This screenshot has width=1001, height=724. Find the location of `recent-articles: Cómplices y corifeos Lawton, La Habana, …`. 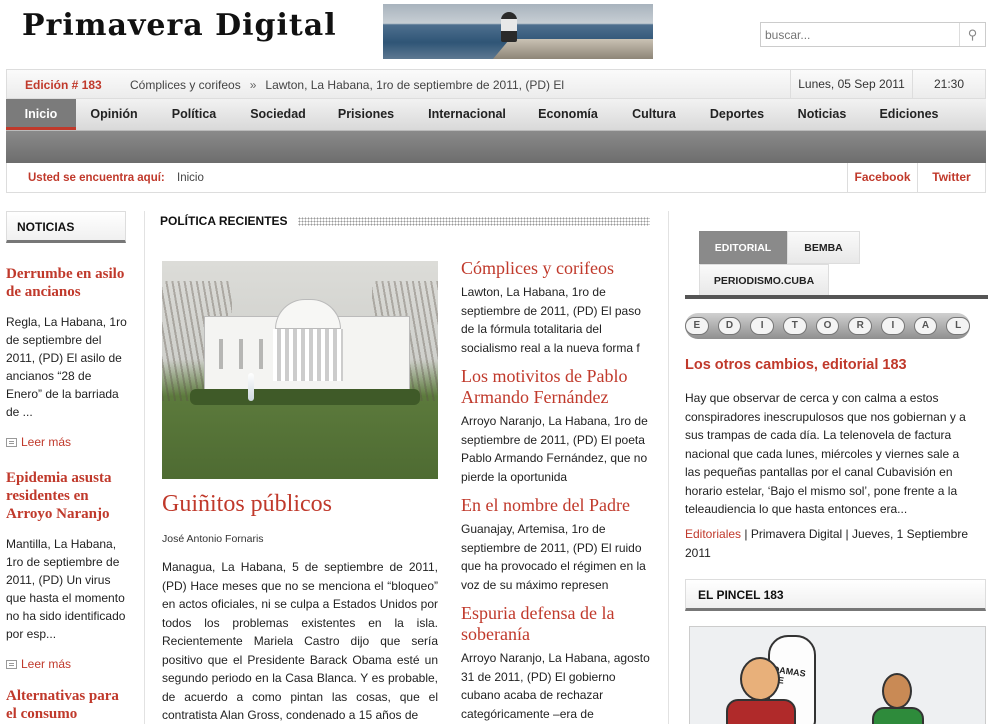

recent-articles: Cómplices y corifeos Lawton, La Habana, … is located at coordinates (556, 491).